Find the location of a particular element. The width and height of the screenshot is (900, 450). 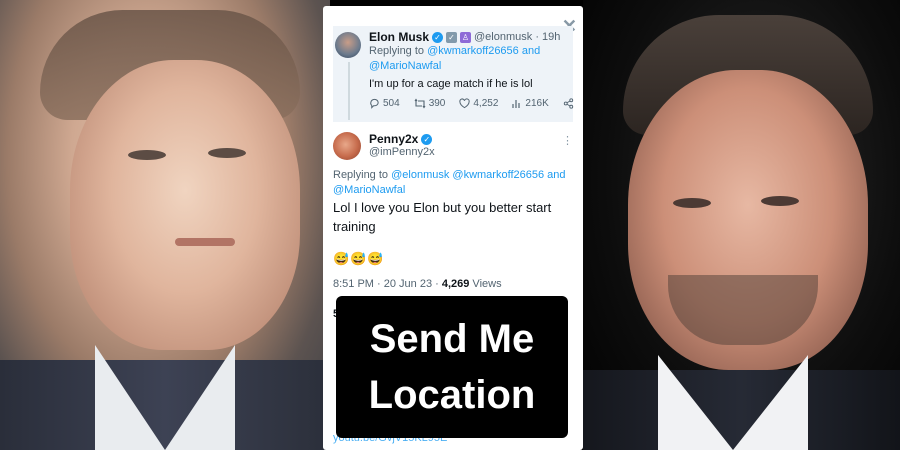

views-button: 216K is located at coordinates (530, 103).